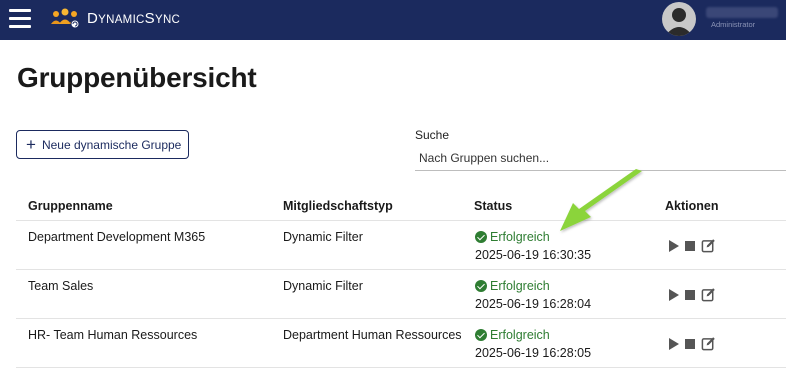 This screenshot has height=372, width=786. I want to click on brand-name: DYNAMICSYNC, so click(134, 18).